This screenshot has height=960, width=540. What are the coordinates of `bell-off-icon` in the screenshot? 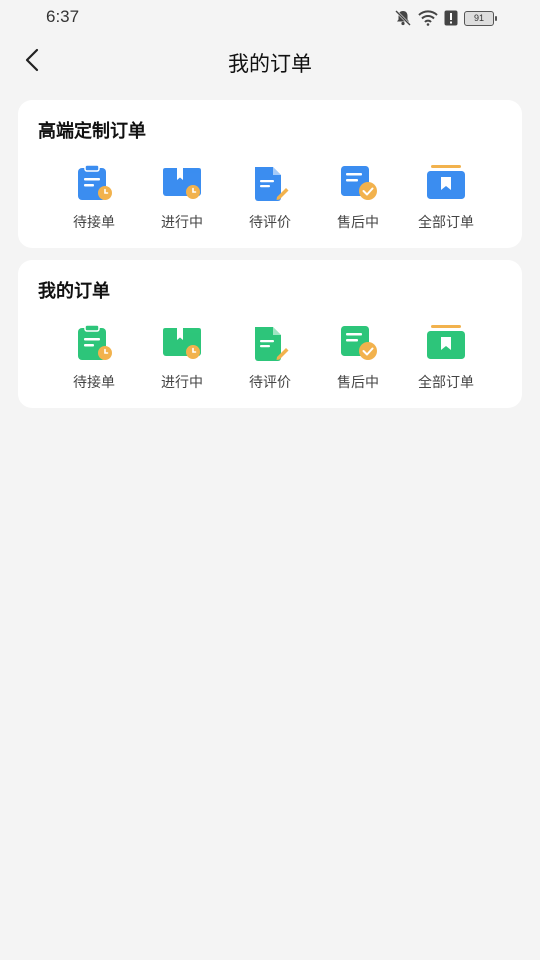 It's located at (403, 18).